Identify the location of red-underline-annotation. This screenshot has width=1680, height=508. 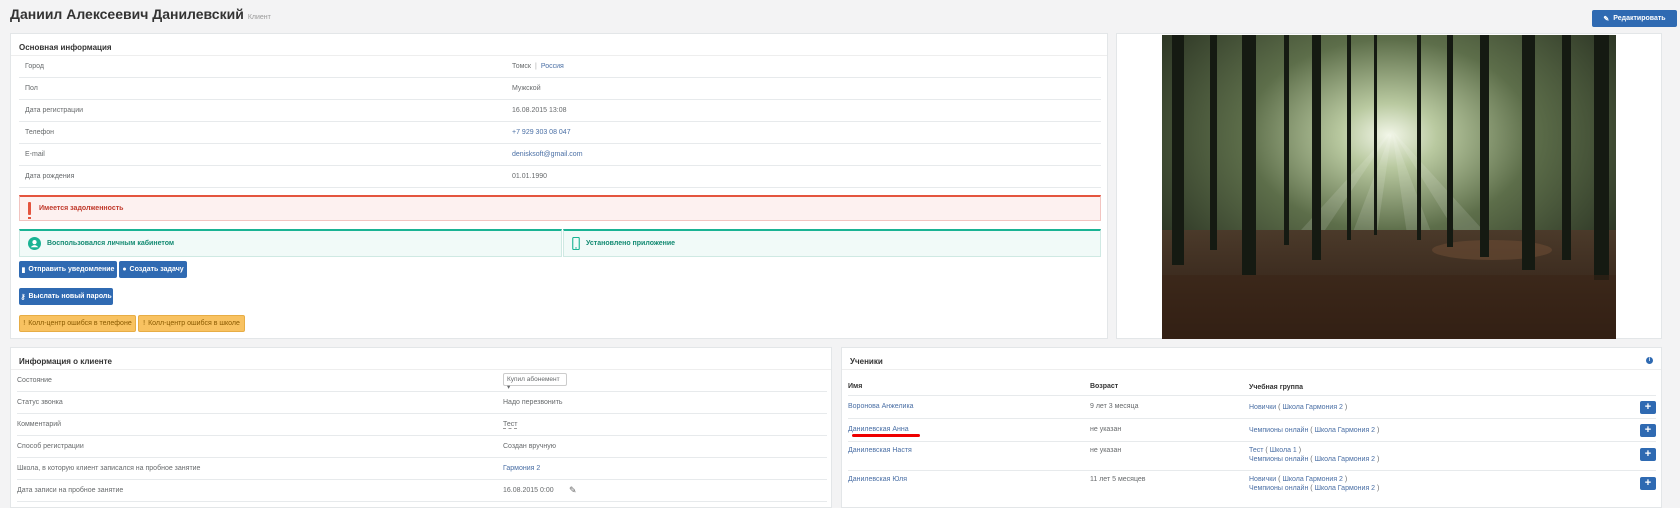
(886, 435).